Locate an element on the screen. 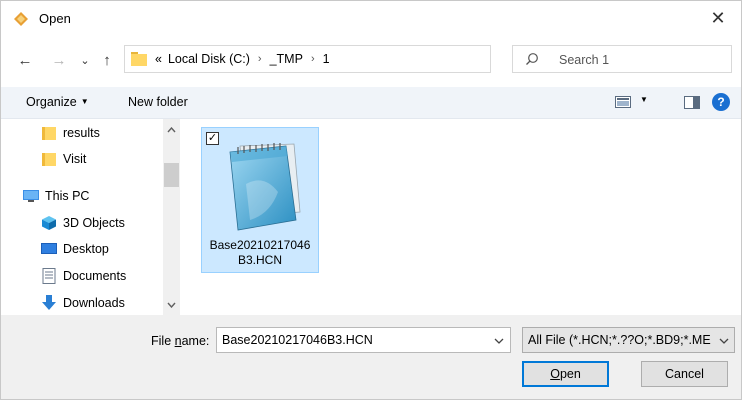 The image size is (742, 400). scrollbar-thumb is located at coordinates (171, 175).